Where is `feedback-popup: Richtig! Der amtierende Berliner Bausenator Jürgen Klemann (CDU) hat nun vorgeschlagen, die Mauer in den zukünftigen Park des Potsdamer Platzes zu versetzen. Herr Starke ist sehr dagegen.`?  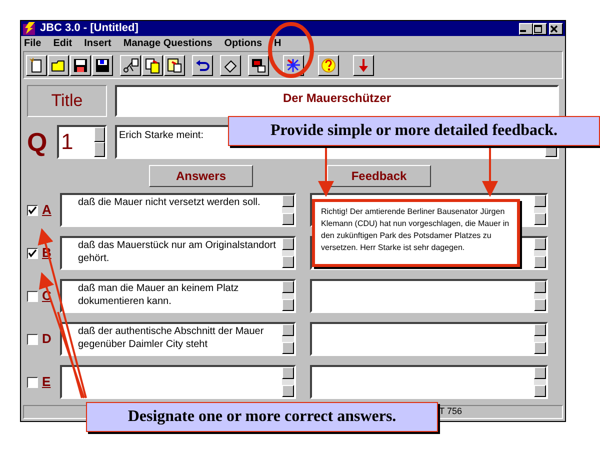 feedback-popup: Richtig! Der amtierende Berliner Bausenator Jürgen Klemann (CDU) hat nun vorgeschlagen, die Mauer in den zukünftigen Park des Potsdamer Platzes zu versetzen. Herr Starke ist sehr dagegen. is located at coordinates (416, 233).